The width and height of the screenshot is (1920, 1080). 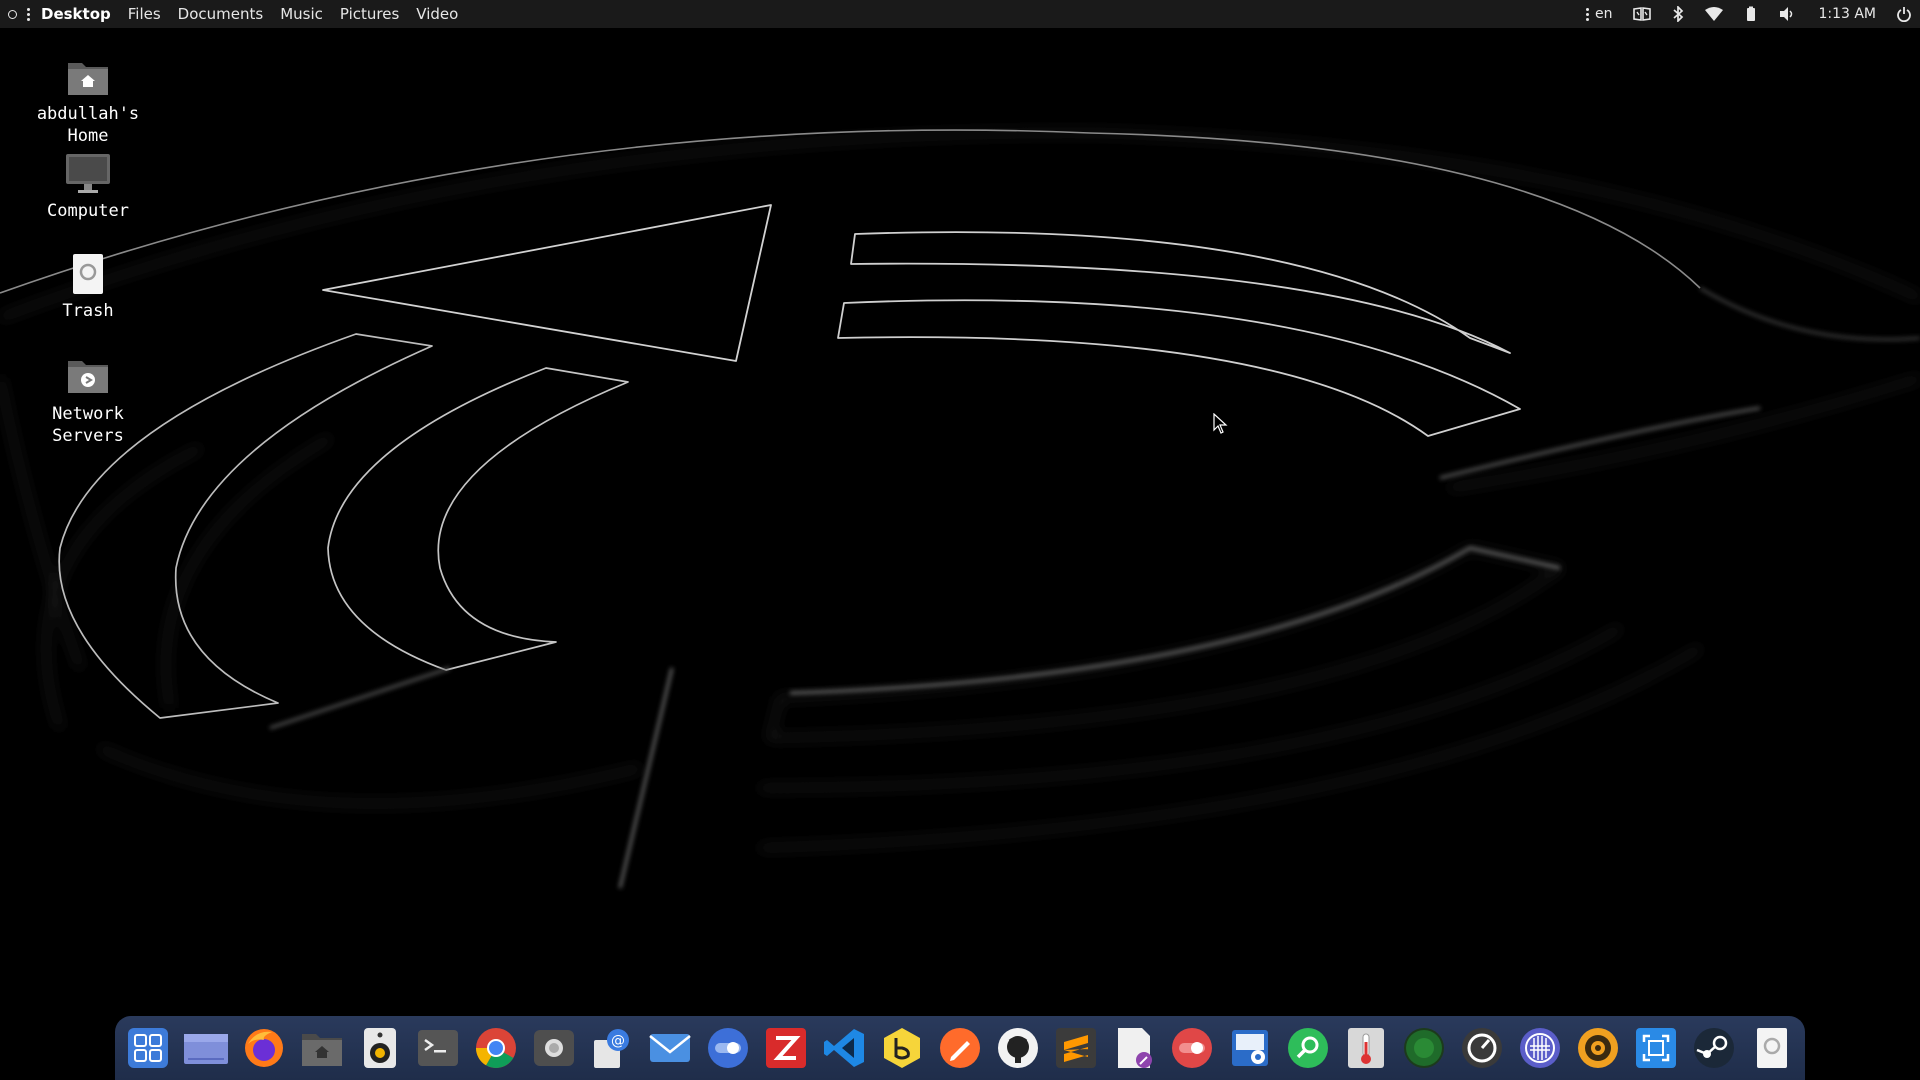 I want to click on record-icon, so click(x=1192, y=1048).